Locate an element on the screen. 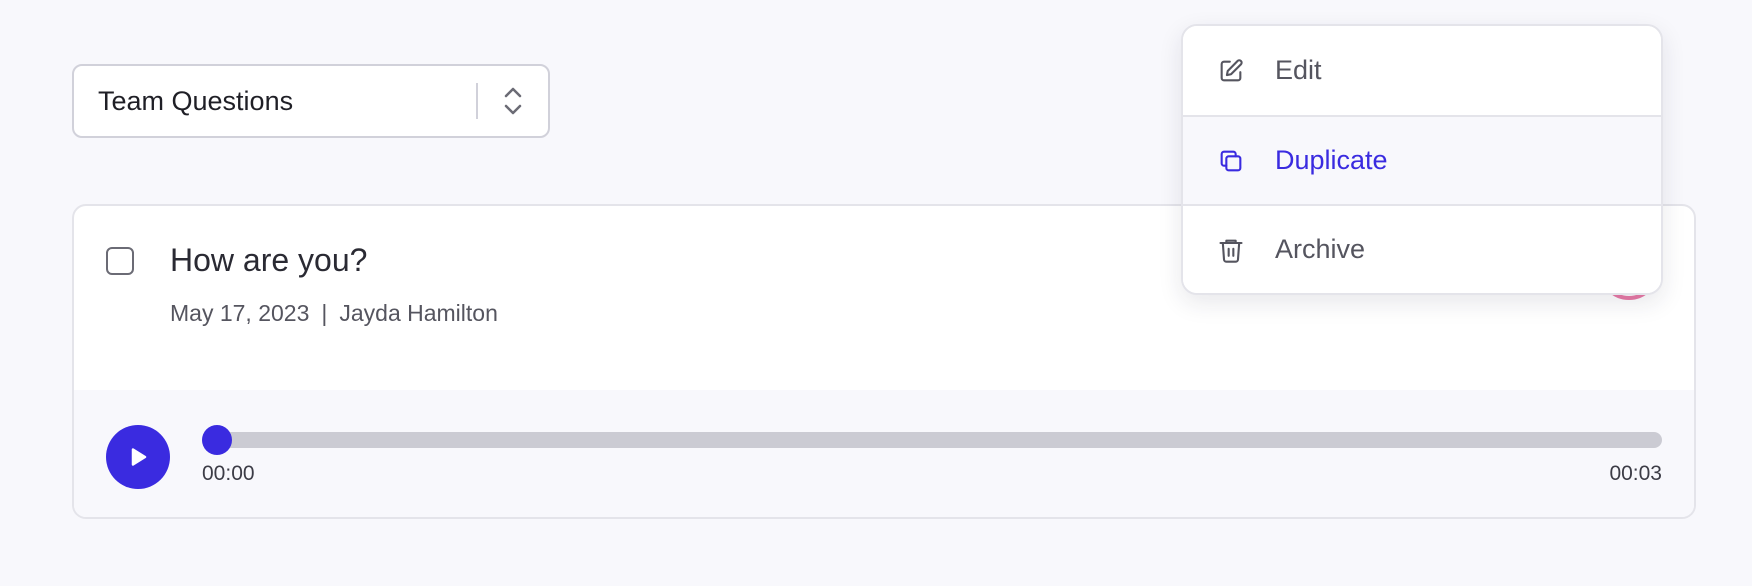 Image resolution: width=1752 pixels, height=586 pixels. menu-item-archive: Archive is located at coordinates (1422, 248).